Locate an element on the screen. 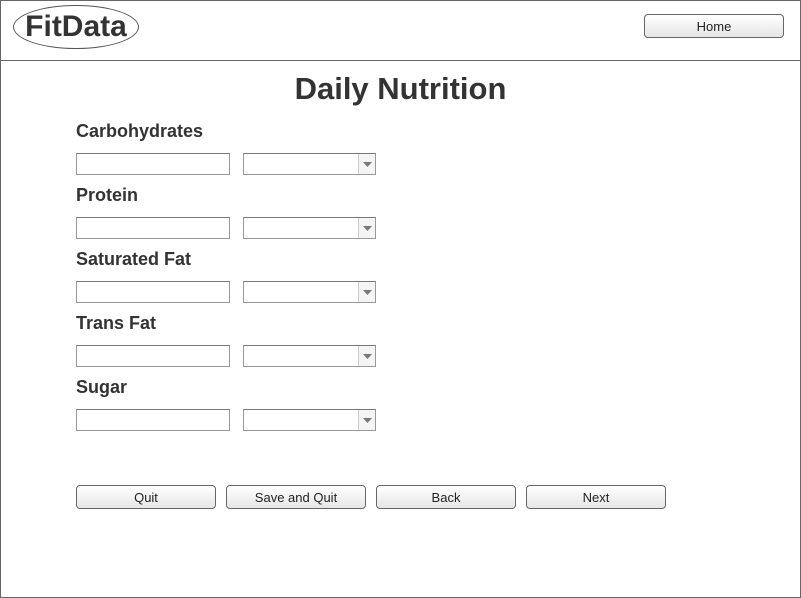 The width and height of the screenshot is (801, 598). sugar-label: Sugar is located at coordinates (102, 387).